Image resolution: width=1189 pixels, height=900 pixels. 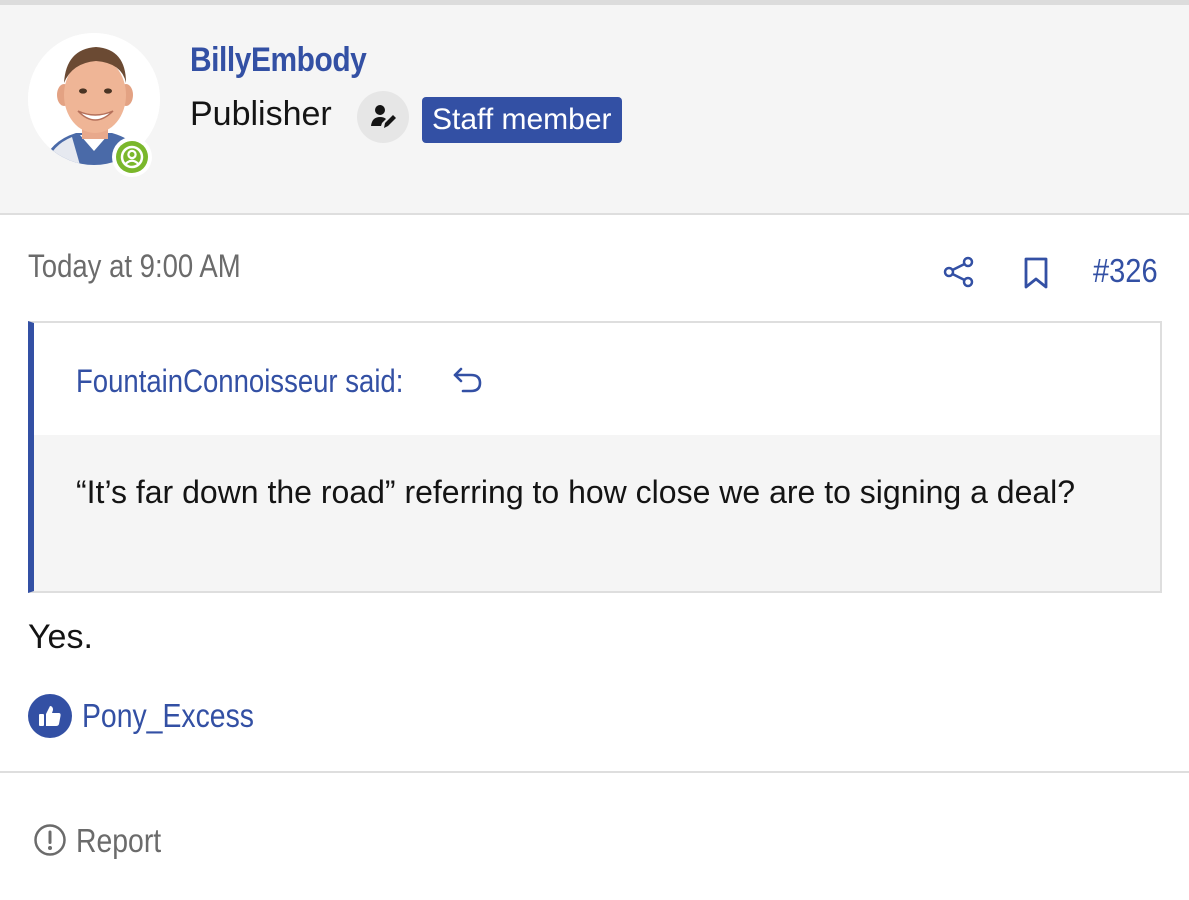 I want to click on bookmark-icon, so click(x=1036, y=273).